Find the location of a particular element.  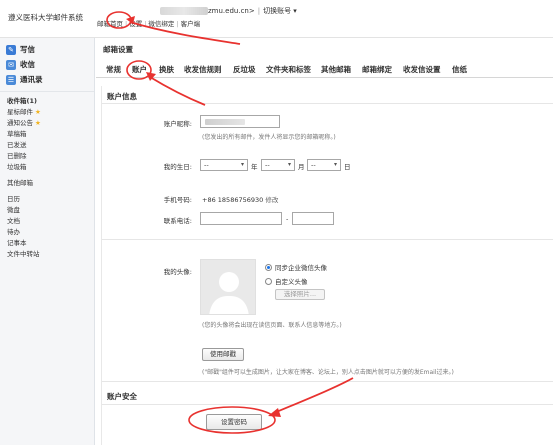

tab-folders-labels: 文件夹和标签 is located at coordinates (288, 69).